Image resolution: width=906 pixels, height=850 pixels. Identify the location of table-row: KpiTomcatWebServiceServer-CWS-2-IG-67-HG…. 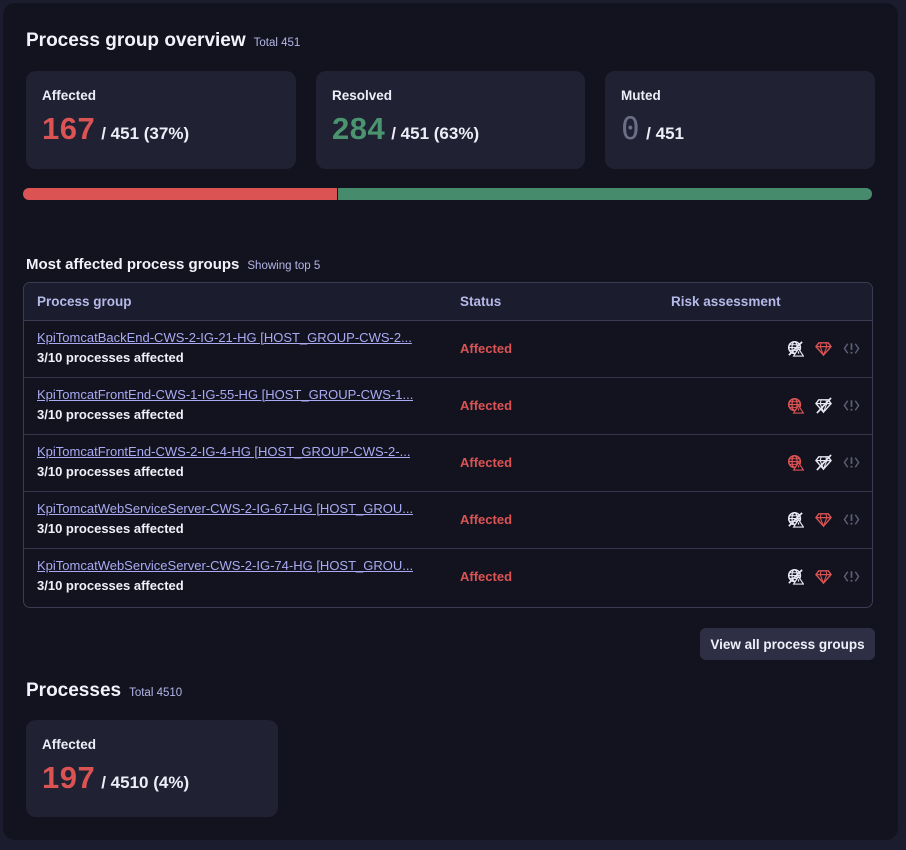
(448, 520).